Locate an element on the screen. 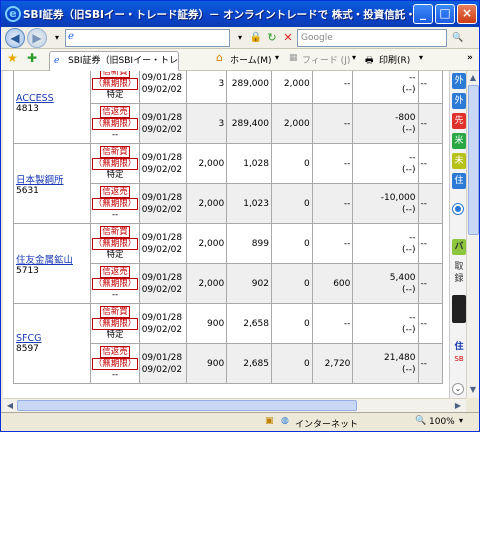 This screenshot has width=480, height=557. profit-loss-cell: -10,000 (--) is located at coordinates (385, 203).